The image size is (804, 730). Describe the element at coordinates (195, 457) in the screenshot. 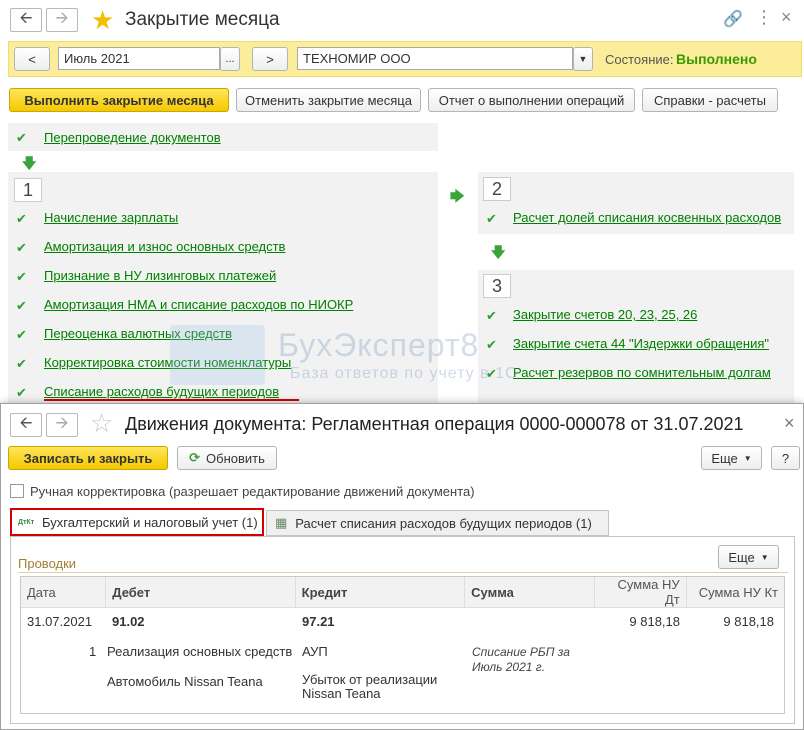

I see `refresh-icon: ⟳` at that location.